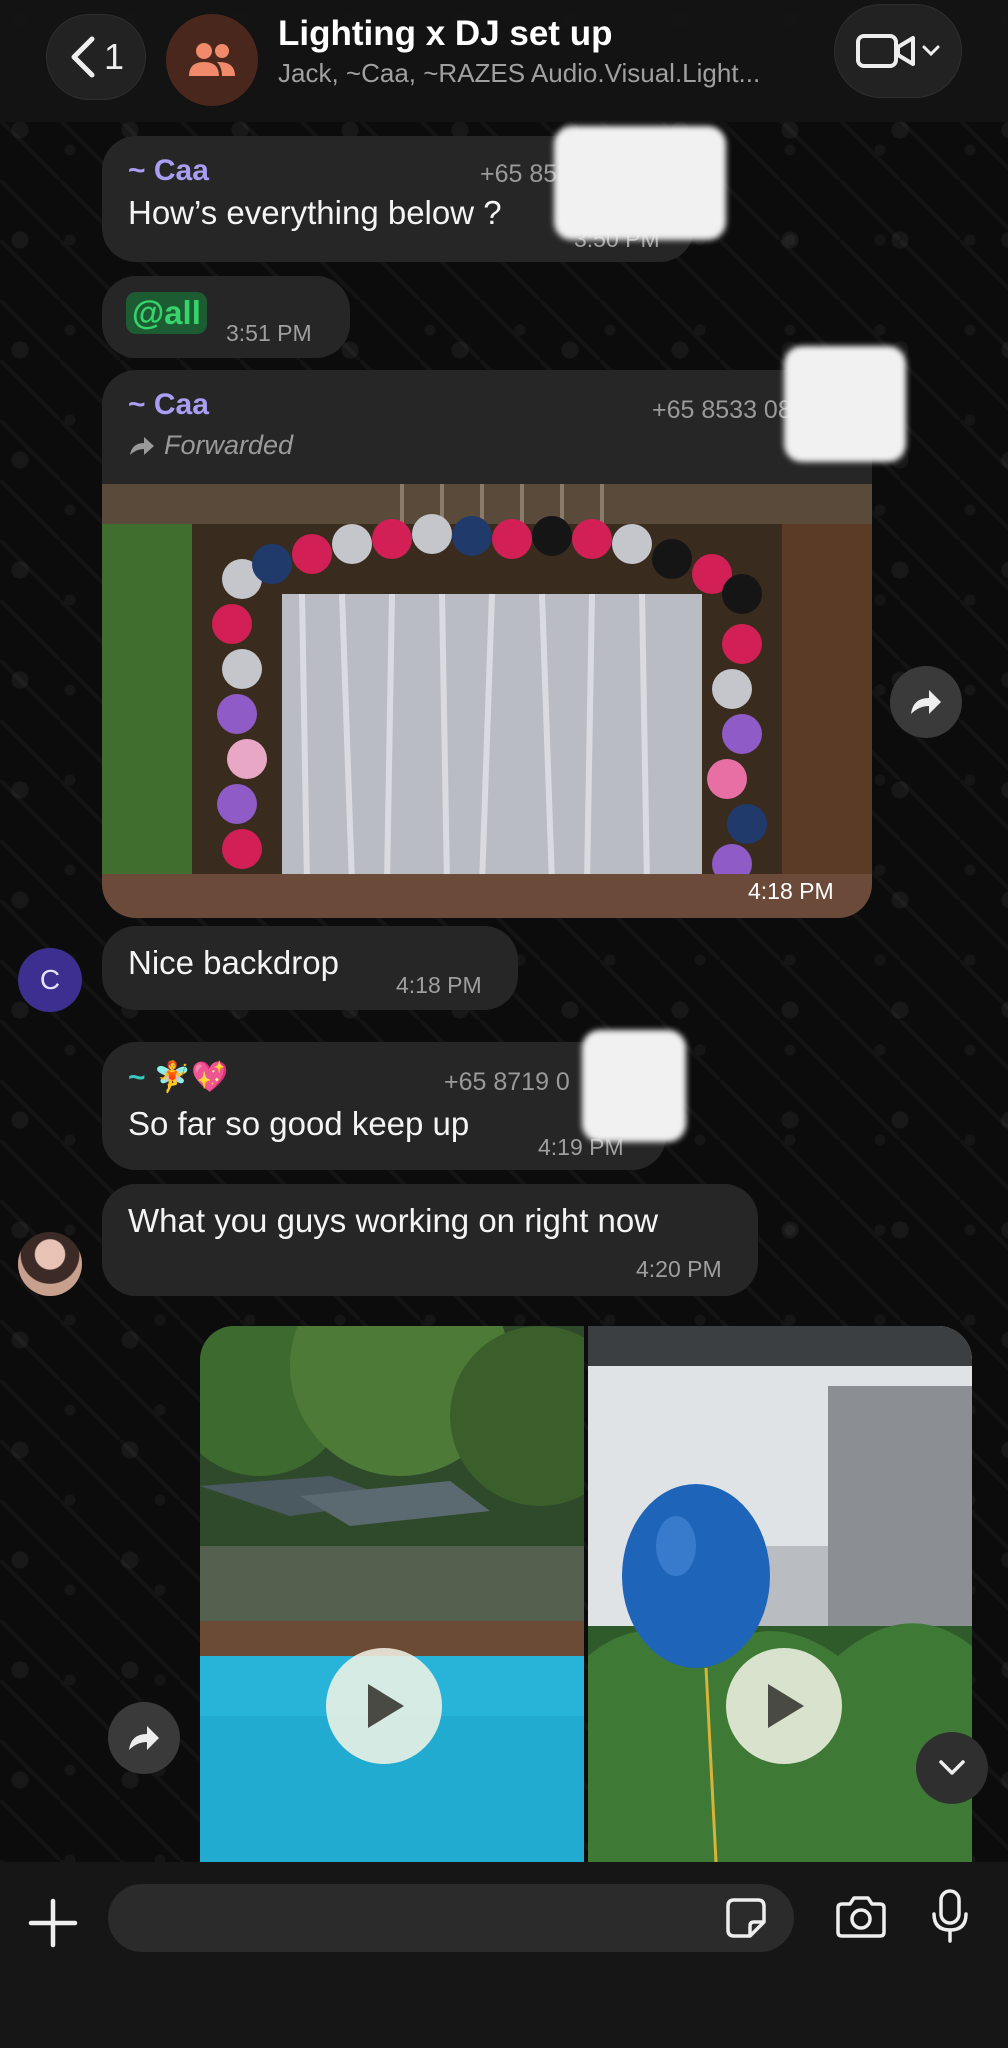 Image resolution: width=1008 pixels, height=2048 pixels. I want to click on forward-arrow-icon, so click(142, 445).